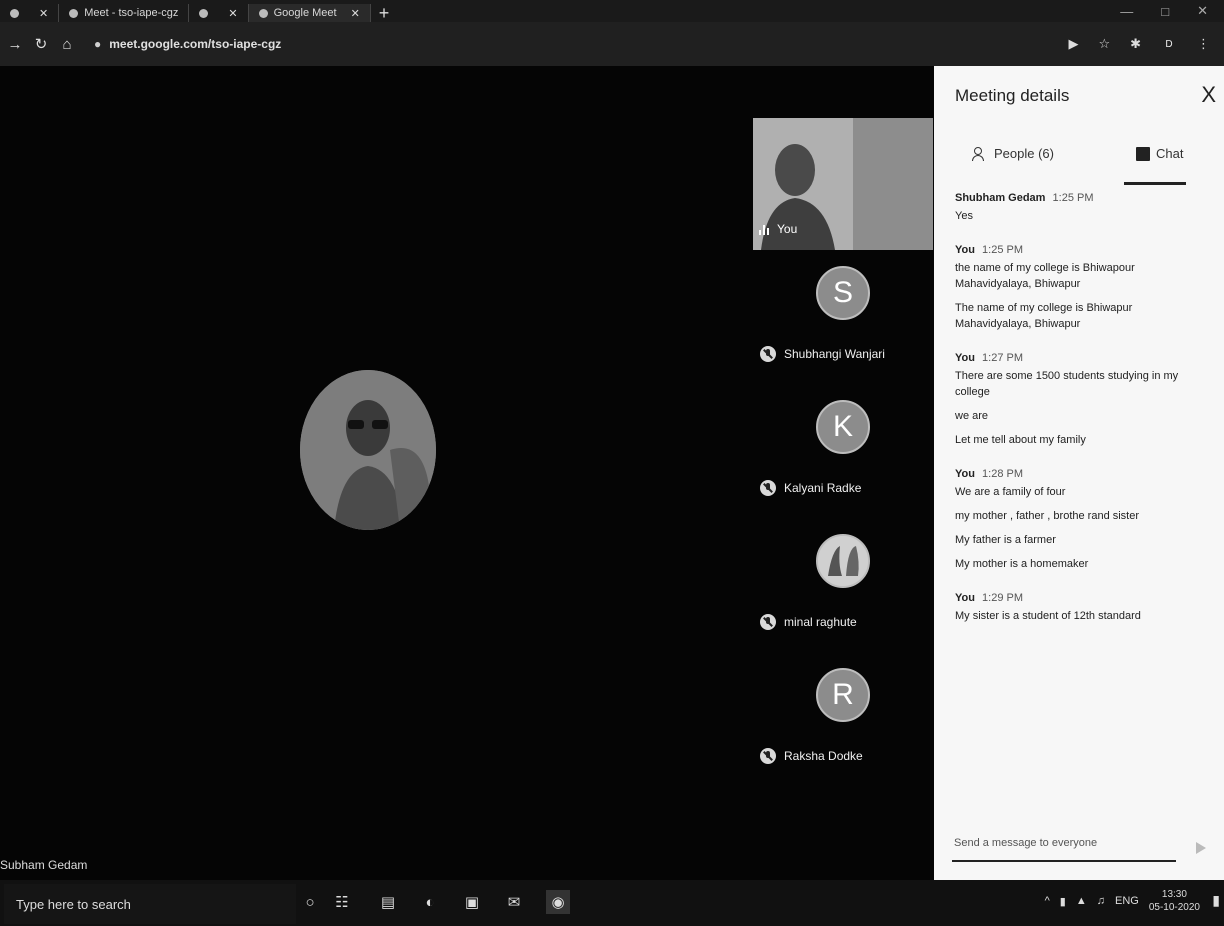 The height and width of the screenshot is (926, 1224). Describe the element at coordinates (1080, 250) in the screenshot. I see `message-header: You 1:25 PM` at that location.